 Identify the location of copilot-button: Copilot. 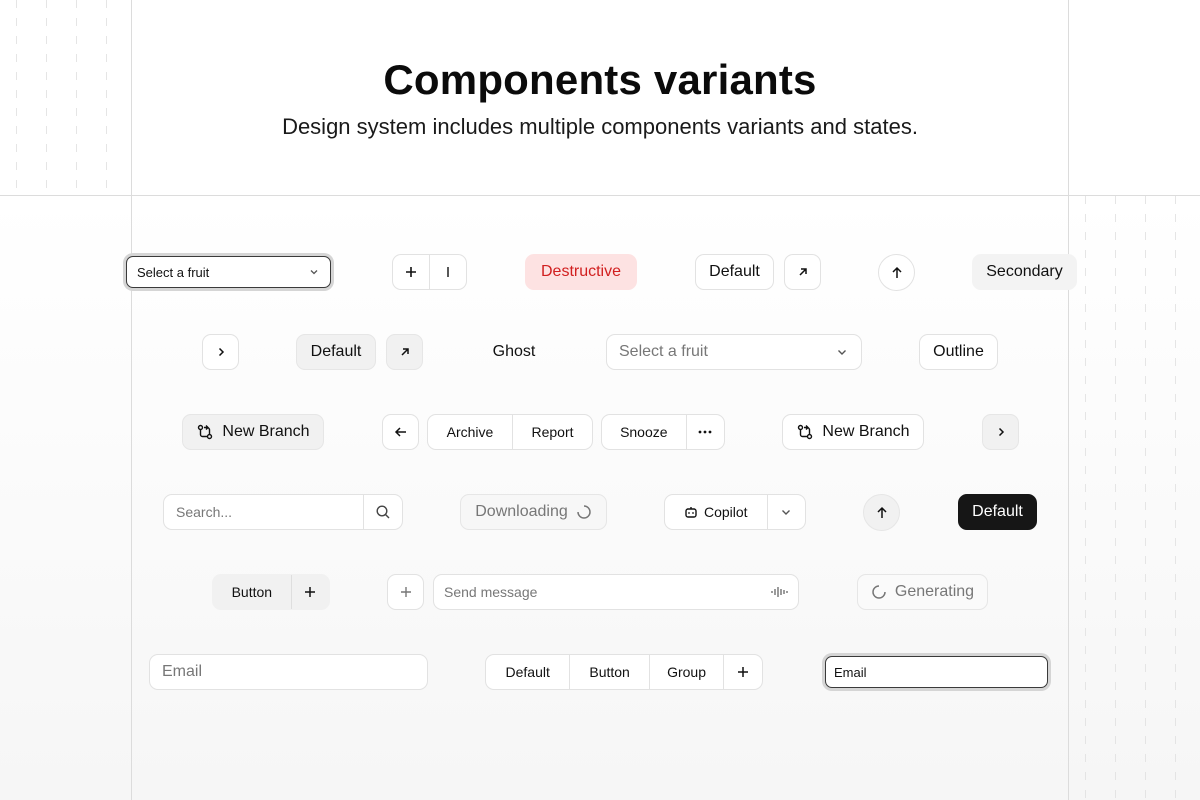
(716, 512).